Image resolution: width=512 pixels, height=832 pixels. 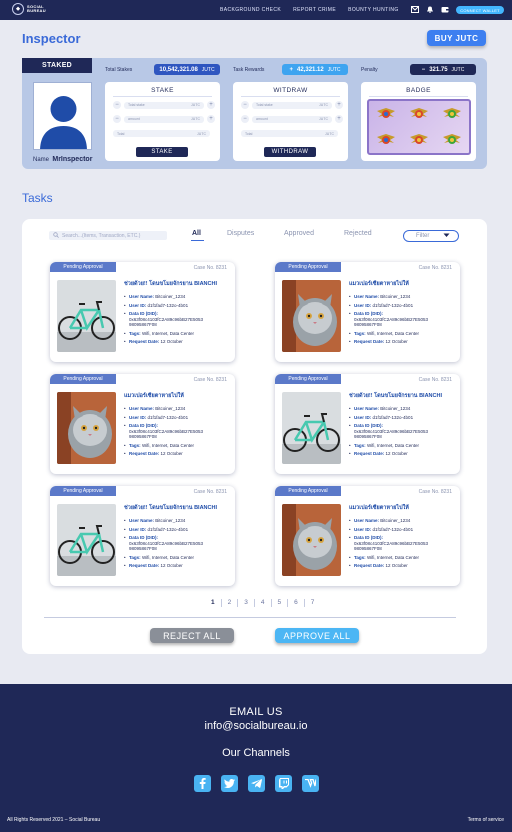 I want to click on tab-rejected: Rejected, so click(x=358, y=233).